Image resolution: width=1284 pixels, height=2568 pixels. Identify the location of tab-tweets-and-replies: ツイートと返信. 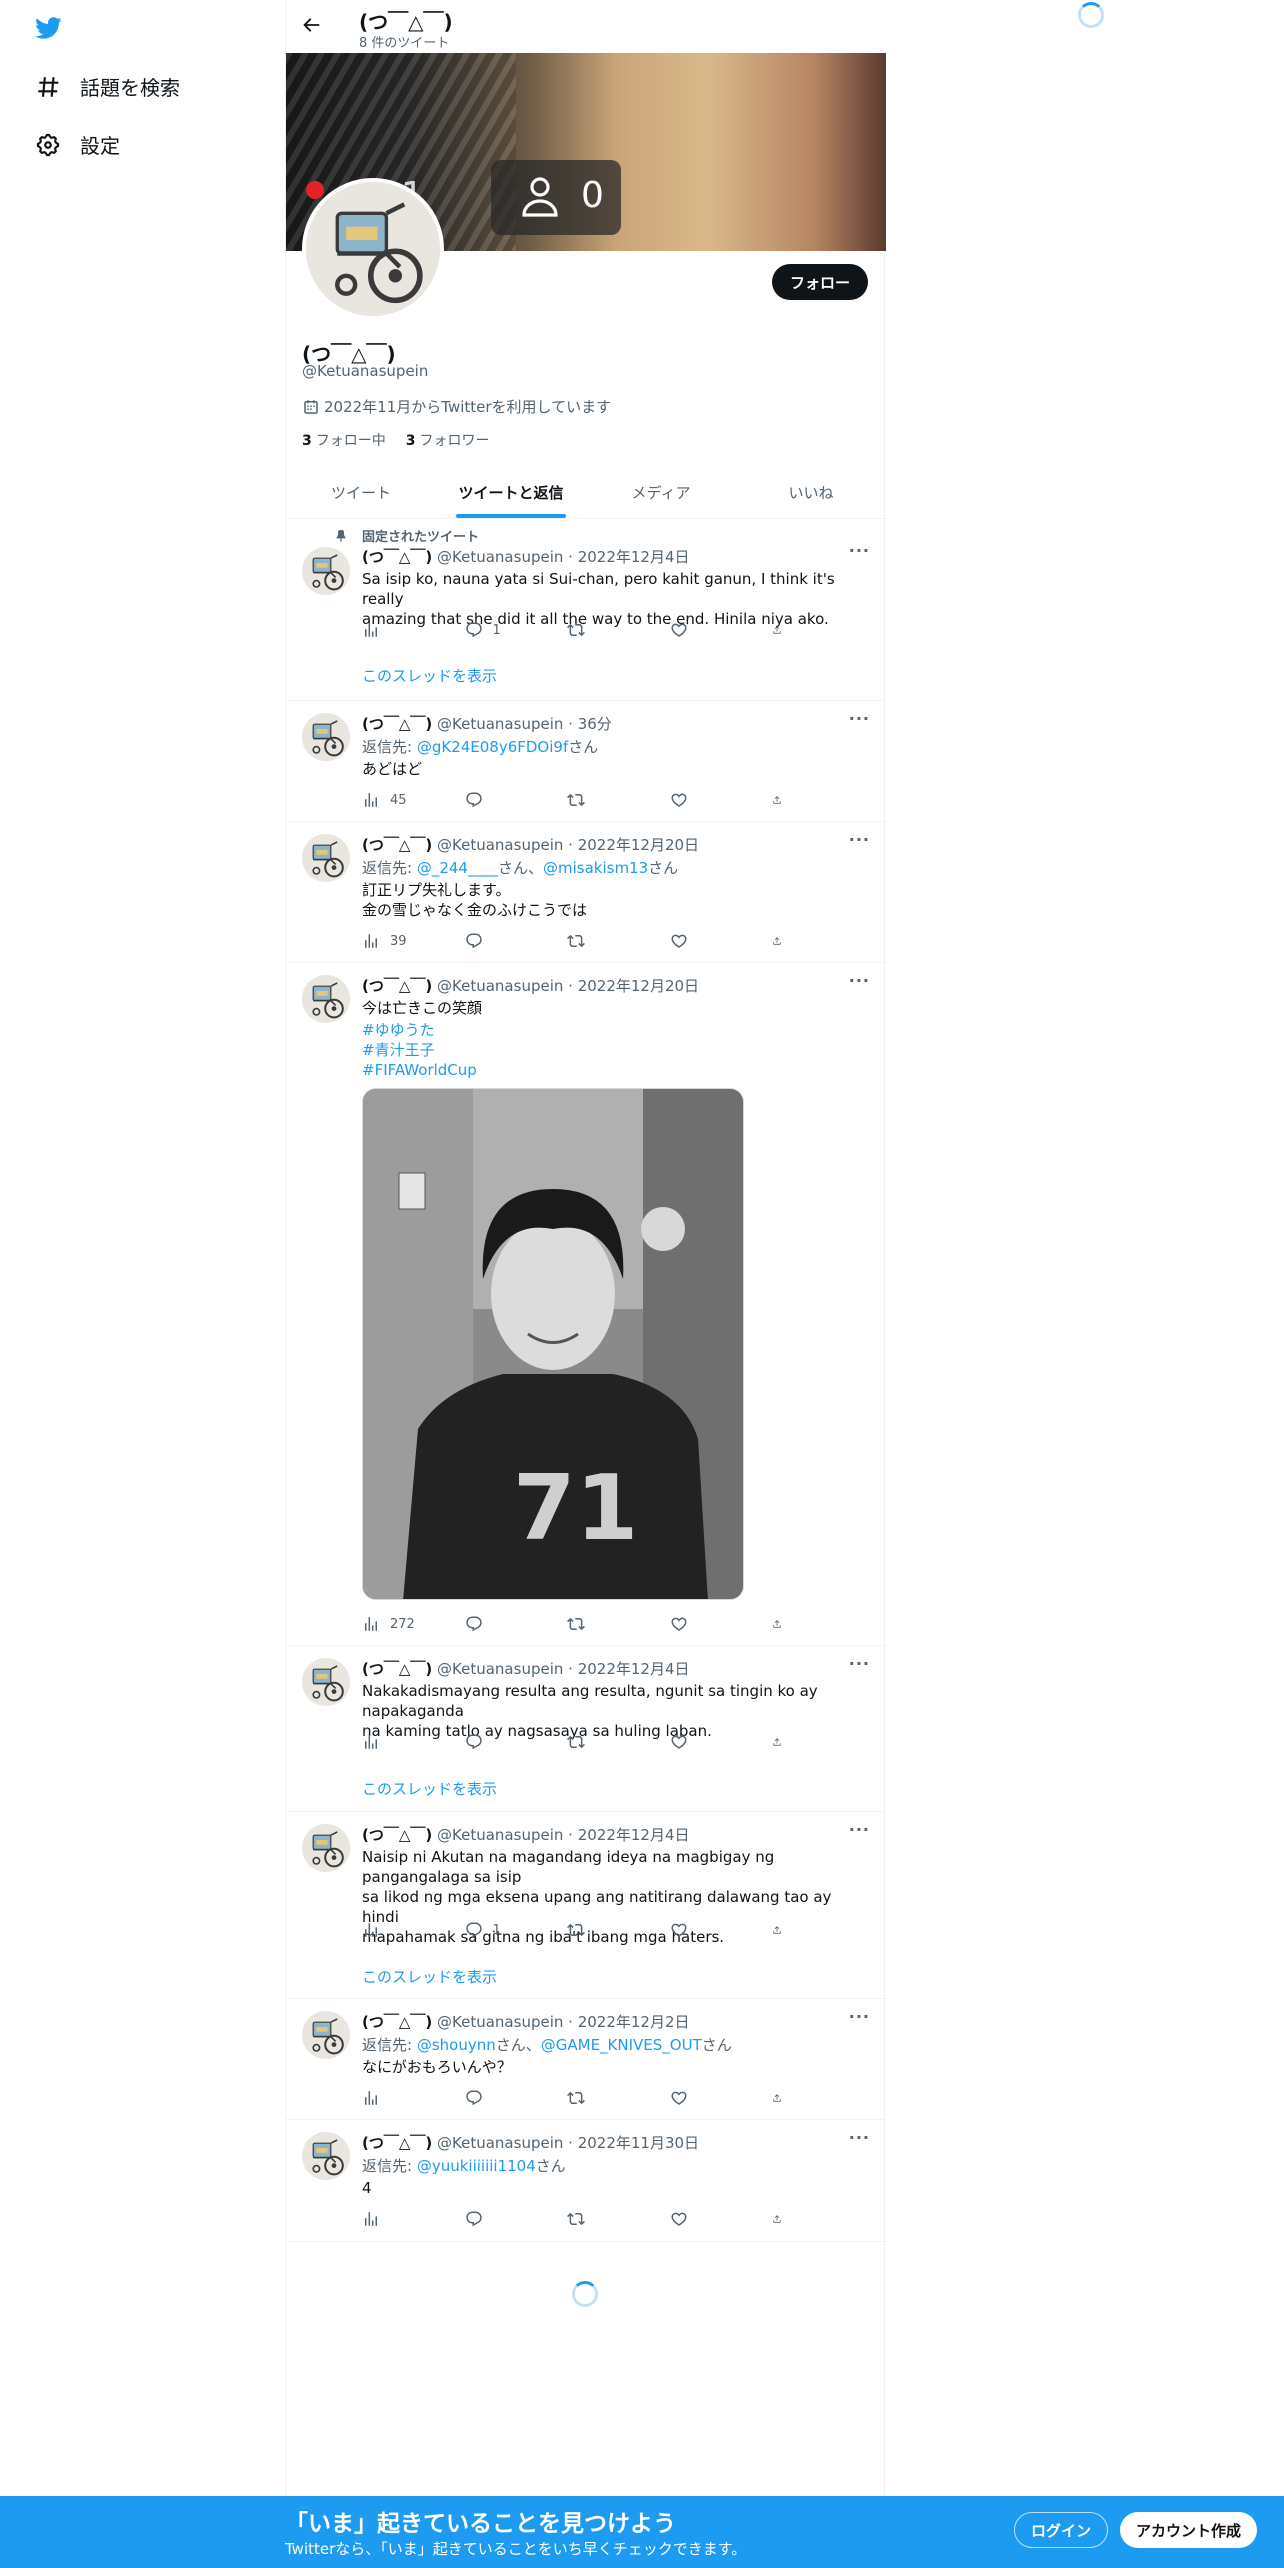
(511, 492).